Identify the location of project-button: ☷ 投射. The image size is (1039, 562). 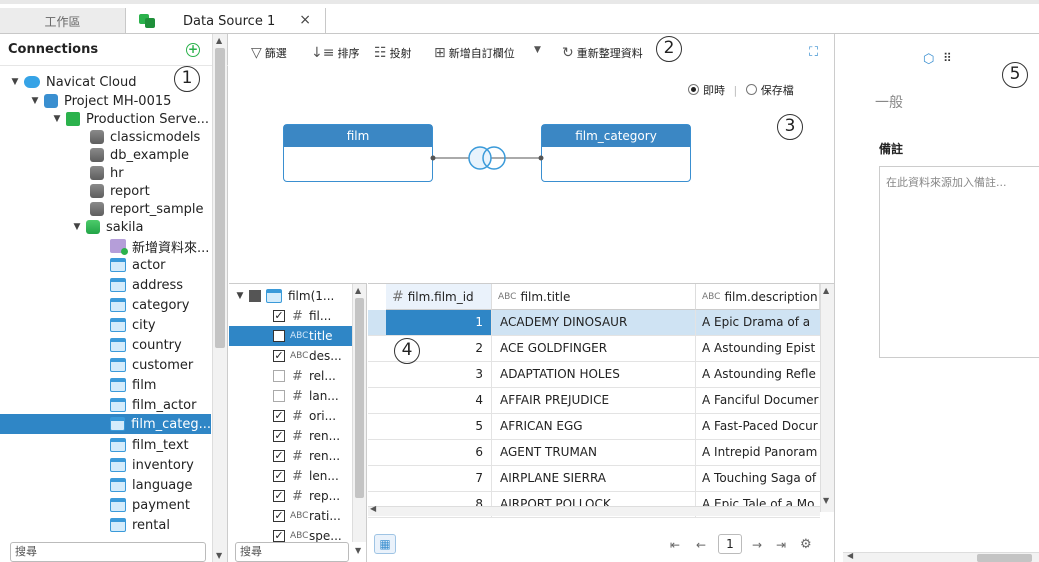
(393, 53).